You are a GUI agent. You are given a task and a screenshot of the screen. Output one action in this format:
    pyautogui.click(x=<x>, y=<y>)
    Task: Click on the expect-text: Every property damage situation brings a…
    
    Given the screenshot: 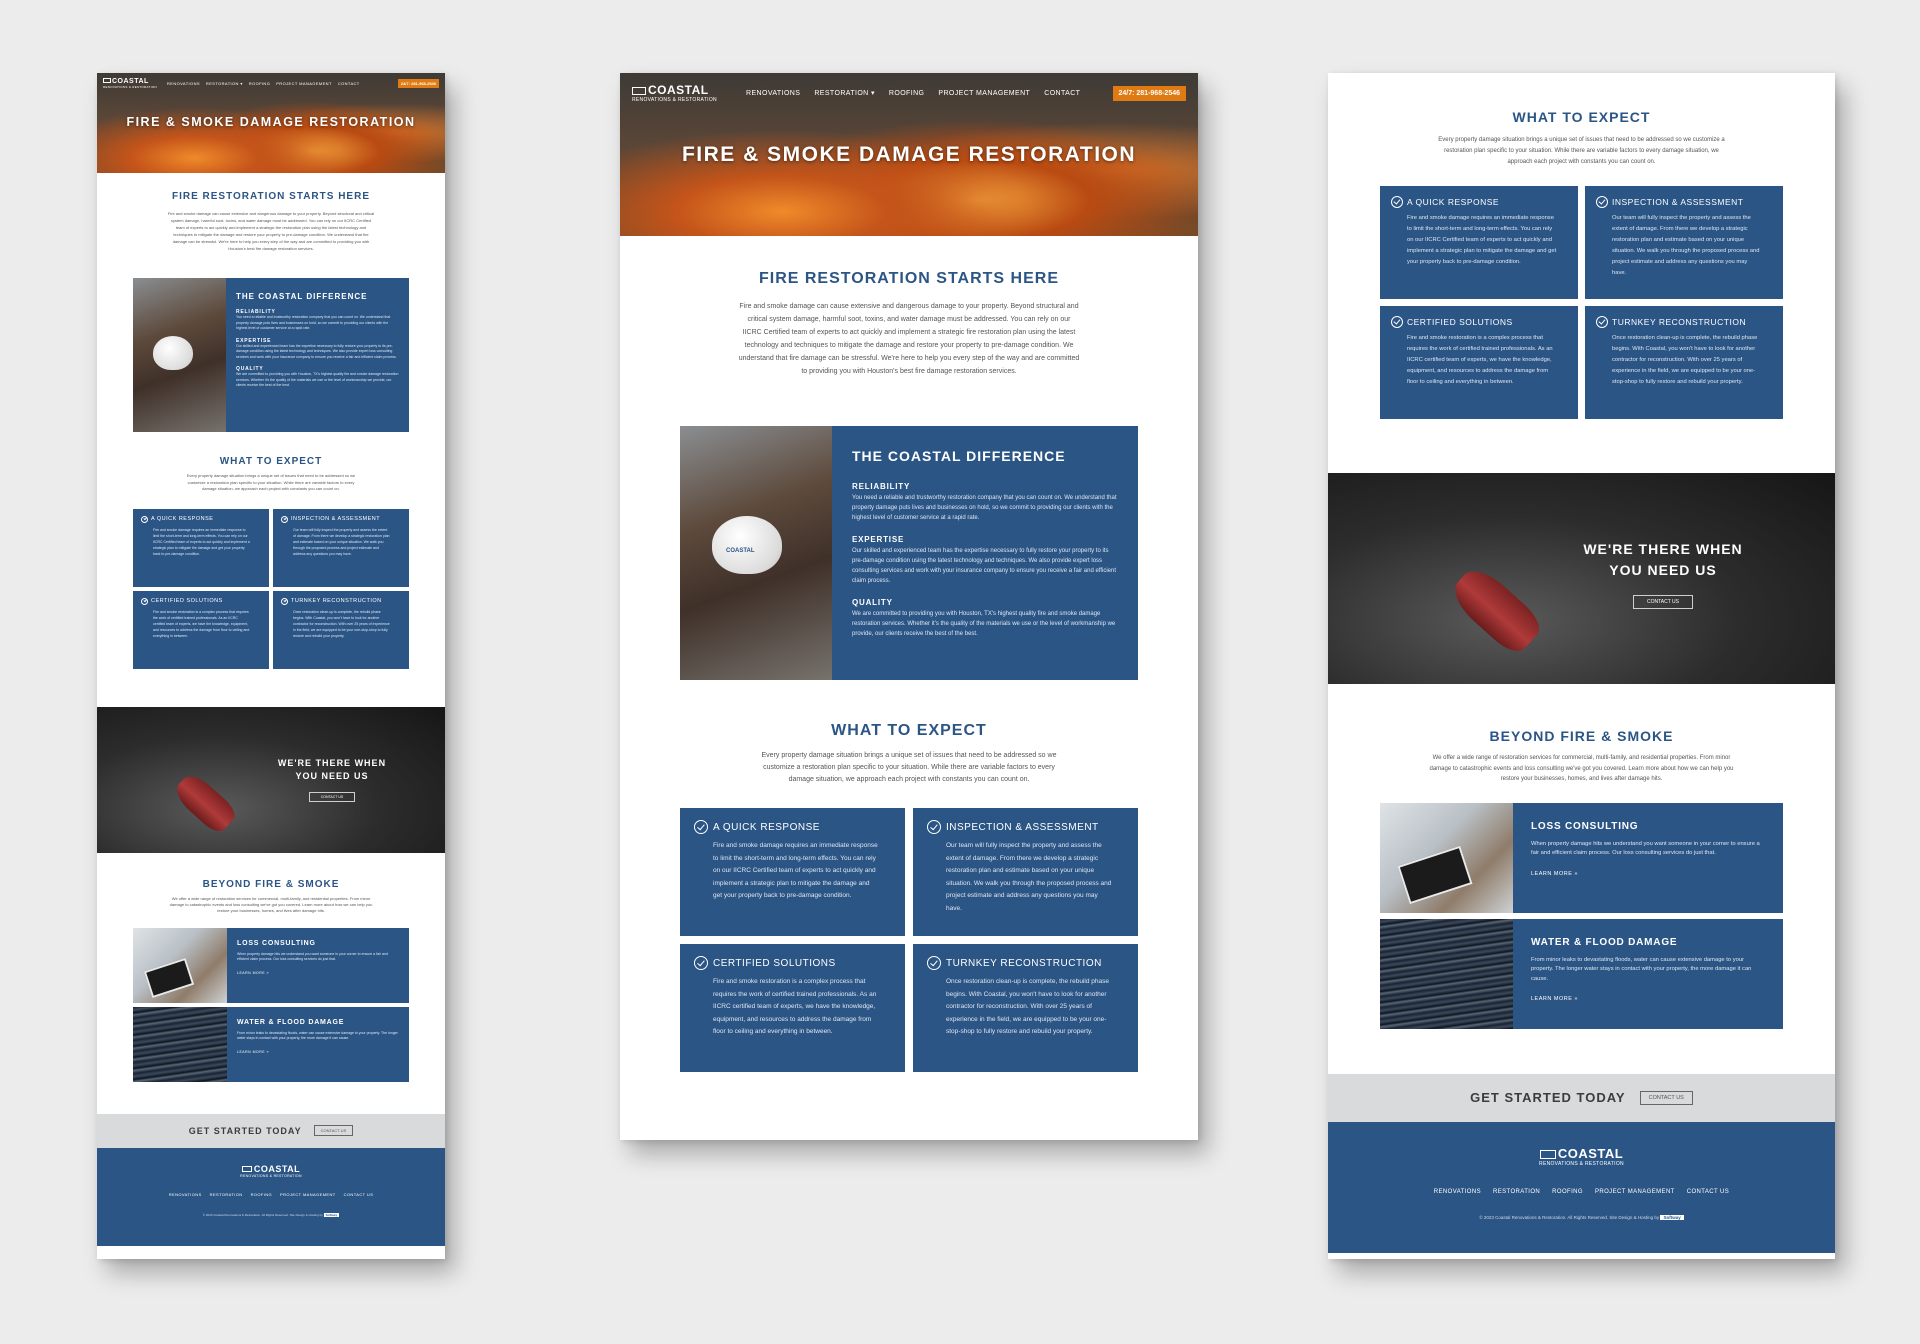 What is the action you would take?
    pyautogui.click(x=909, y=767)
    